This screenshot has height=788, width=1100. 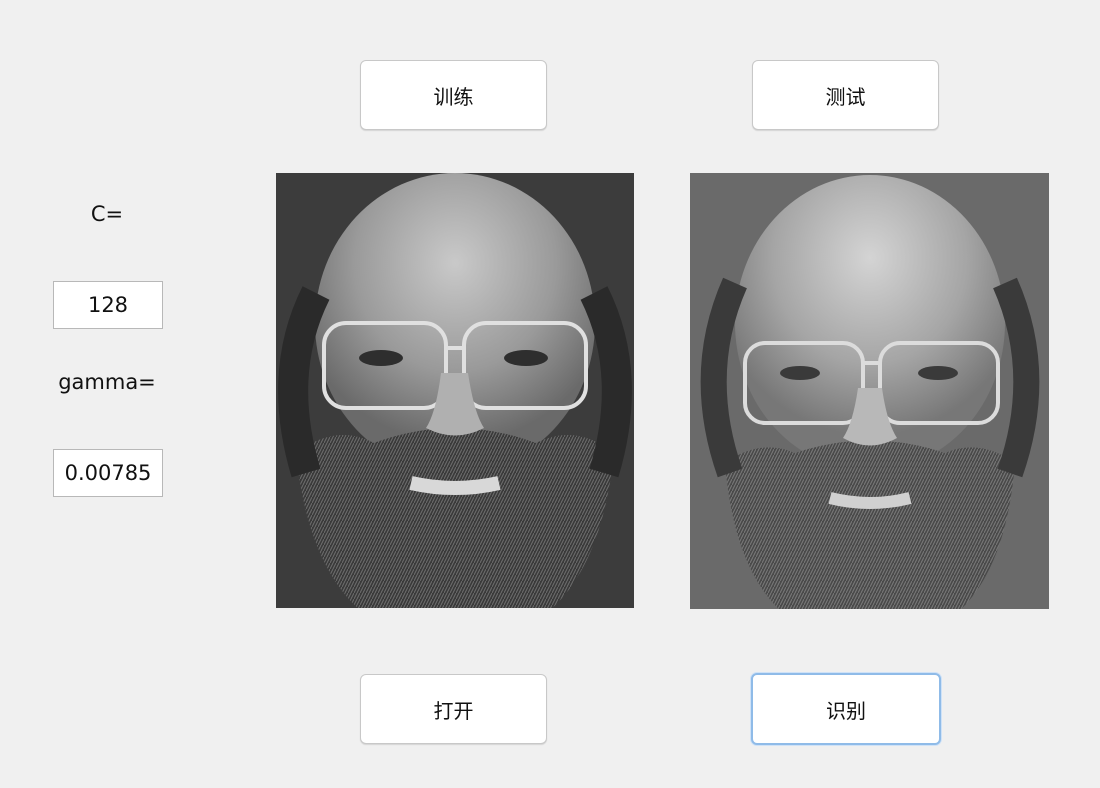 I want to click on gamma-label: gamma=, so click(x=107, y=382).